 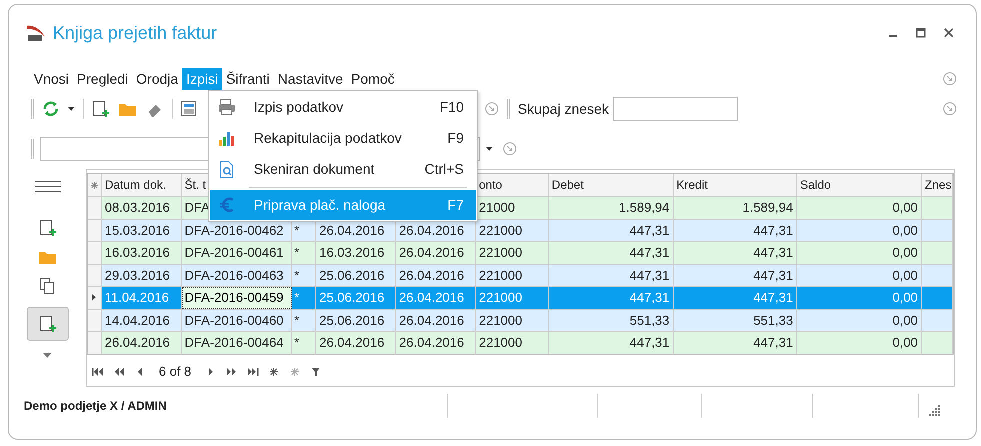 What do you see at coordinates (47, 187) in the screenshot?
I see `menu-icon` at bounding box center [47, 187].